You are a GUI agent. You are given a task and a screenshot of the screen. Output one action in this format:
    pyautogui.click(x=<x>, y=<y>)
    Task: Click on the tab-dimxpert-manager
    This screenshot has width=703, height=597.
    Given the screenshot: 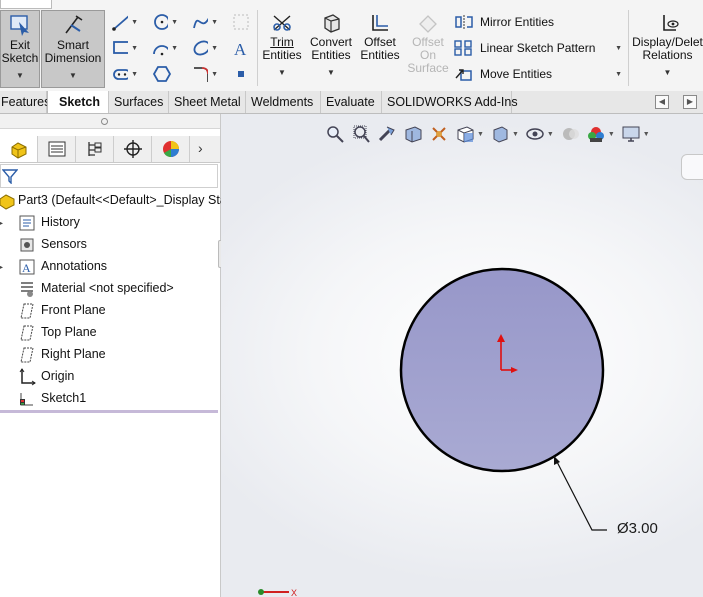 What is the action you would take?
    pyautogui.click(x=133, y=149)
    